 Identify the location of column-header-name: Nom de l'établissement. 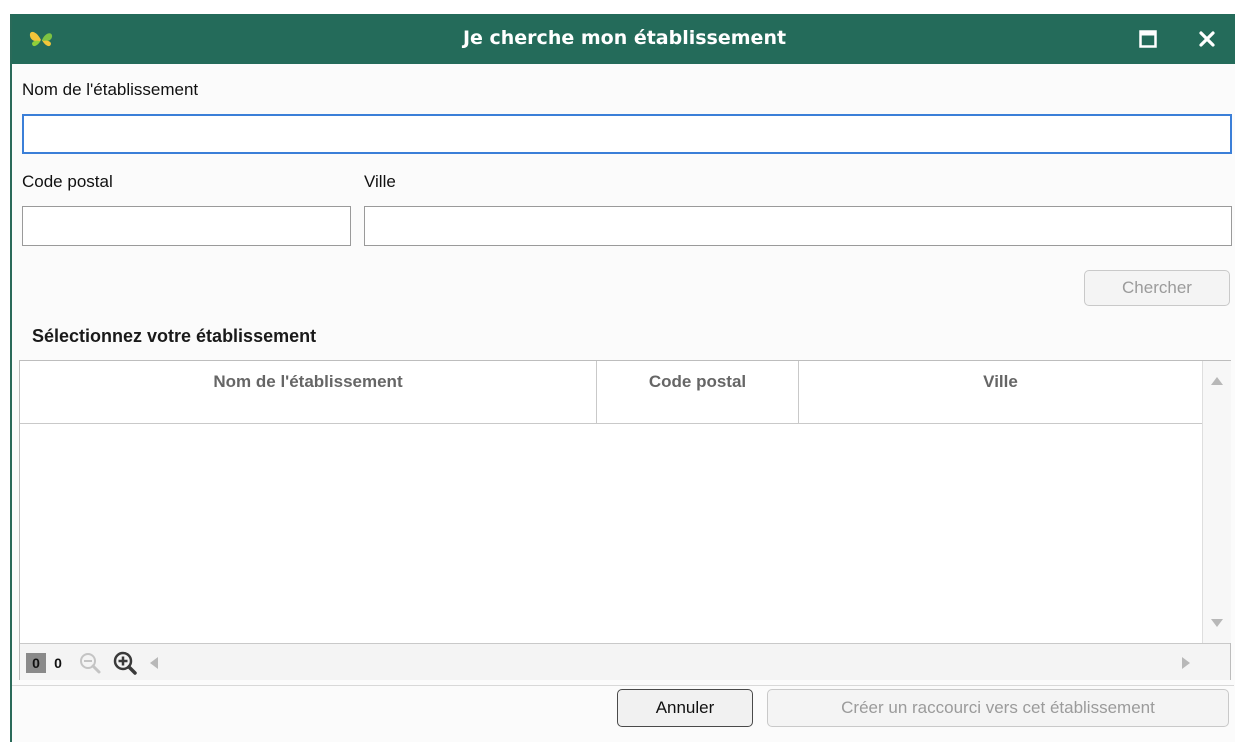
(308, 392).